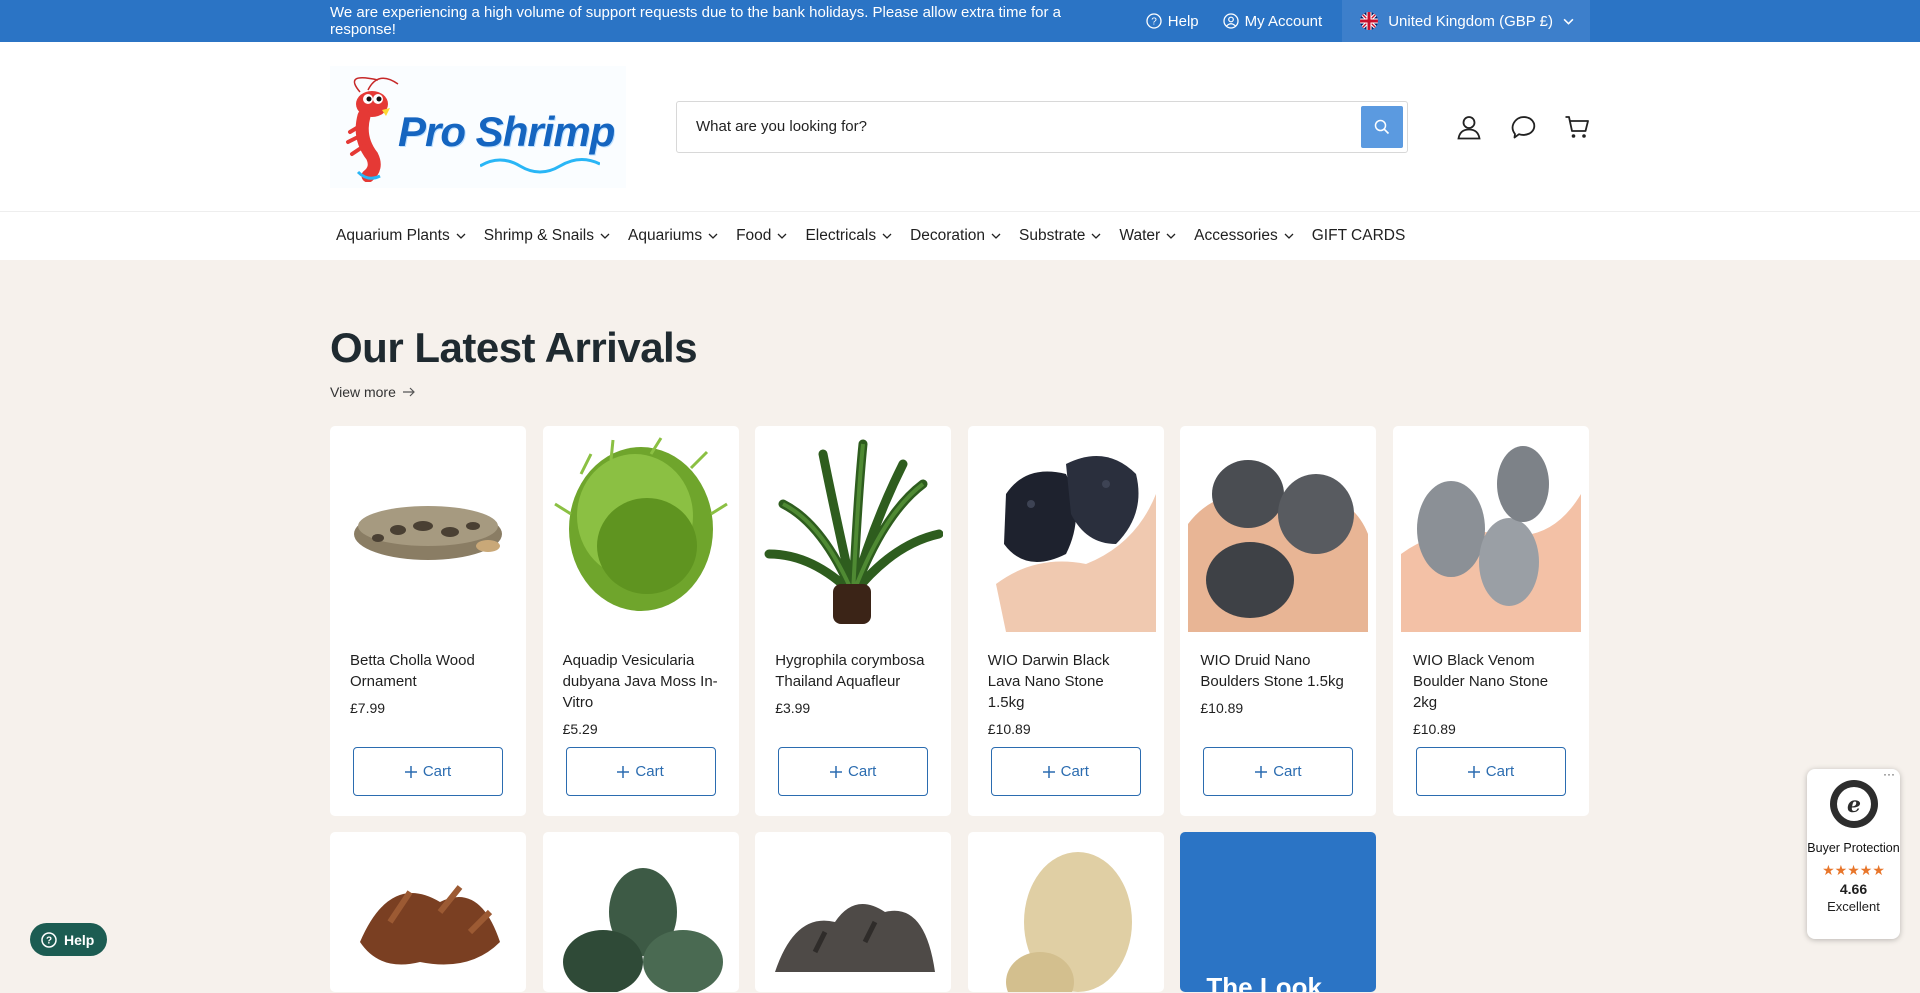 Image resolution: width=1920 pixels, height=993 pixels. Describe the element at coordinates (1052, 235) in the screenshot. I see `nav-label: Substrate` at that location.